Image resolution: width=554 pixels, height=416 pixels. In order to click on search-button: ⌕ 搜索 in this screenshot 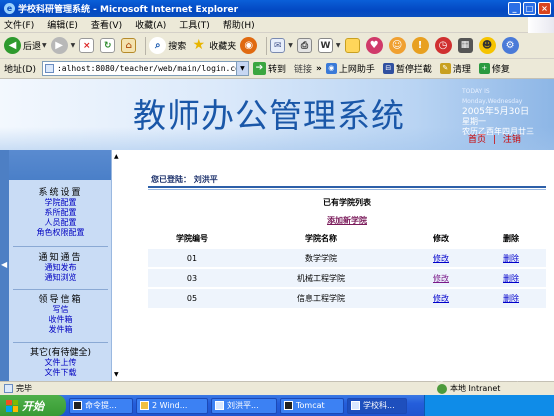, I will do `click(167, 45)`.